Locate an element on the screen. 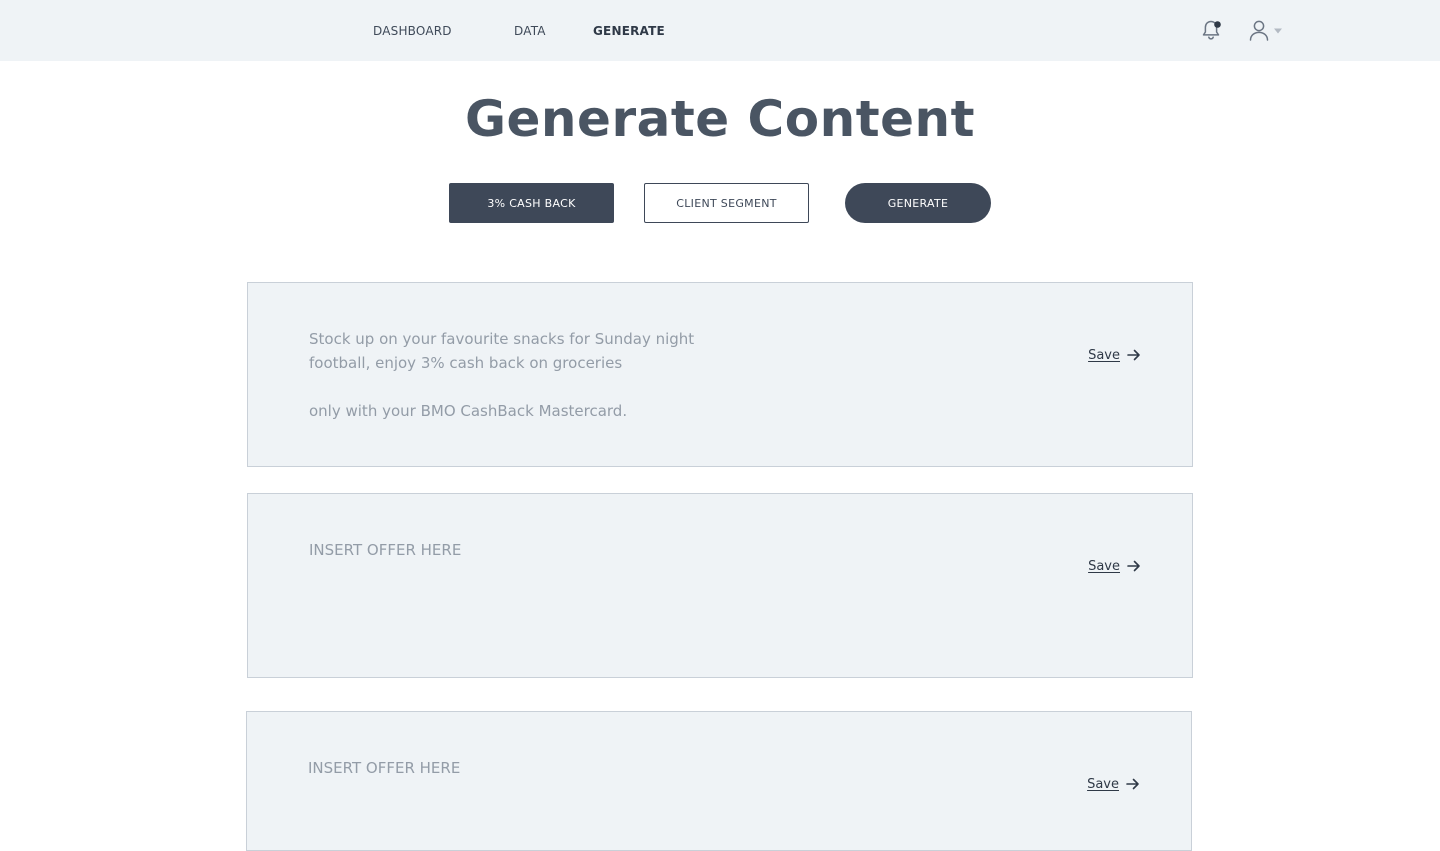 The image size is (1440, 851). nav-data: DATA is located at coordinates (530, 31).